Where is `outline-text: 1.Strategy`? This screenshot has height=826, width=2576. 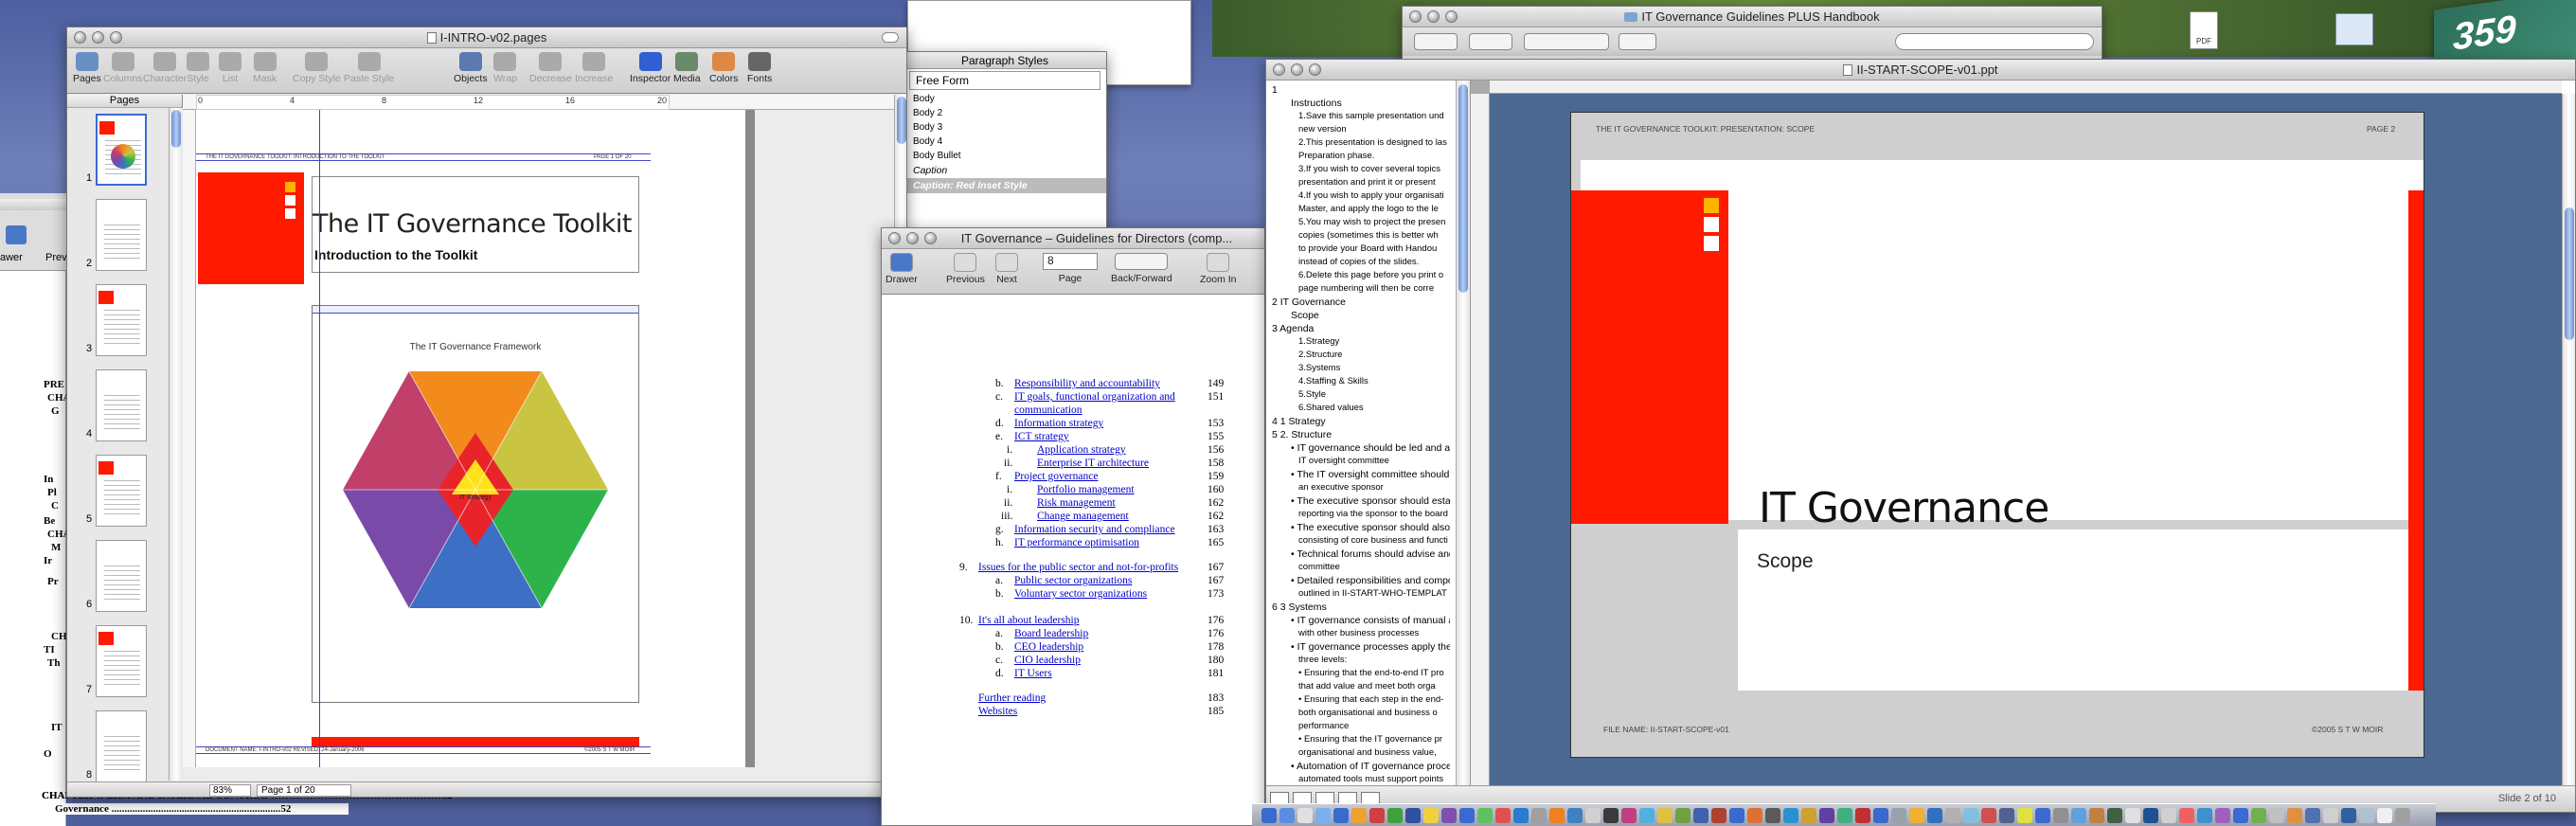
outline-text: 1.Strategy is located at coordinates (1374, 341).